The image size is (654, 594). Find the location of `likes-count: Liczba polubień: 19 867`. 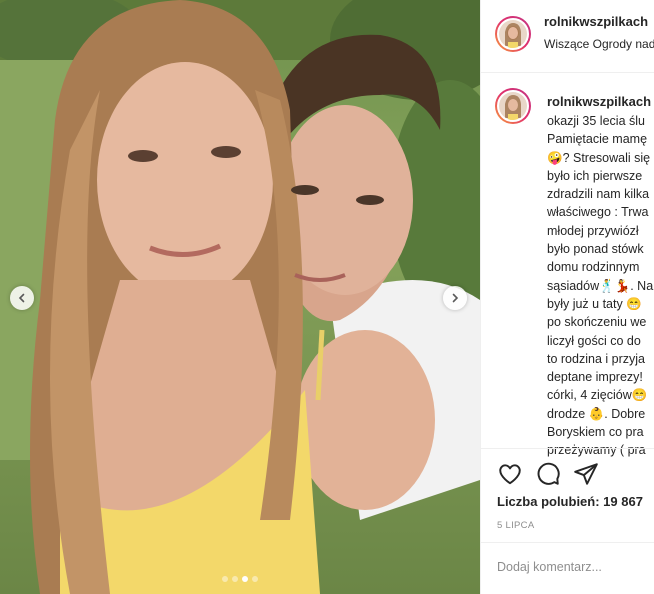

likes-count: Liczba polubień: 19 867 is located at coordinates (570, 501).